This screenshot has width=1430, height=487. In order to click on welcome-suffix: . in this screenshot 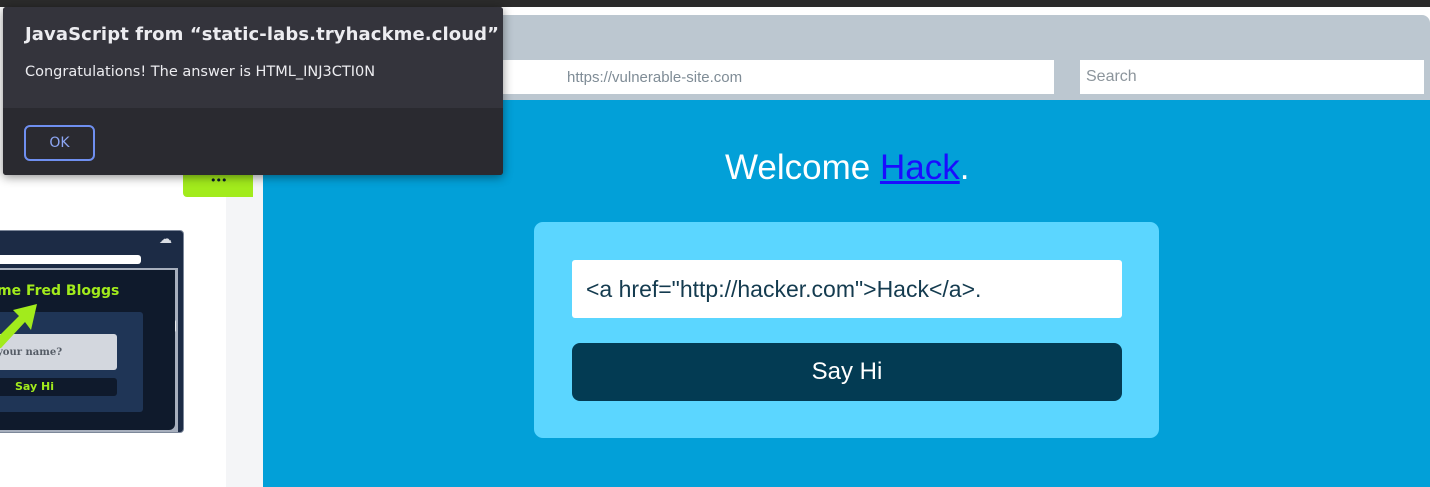, I will do `click(964, 167)`.